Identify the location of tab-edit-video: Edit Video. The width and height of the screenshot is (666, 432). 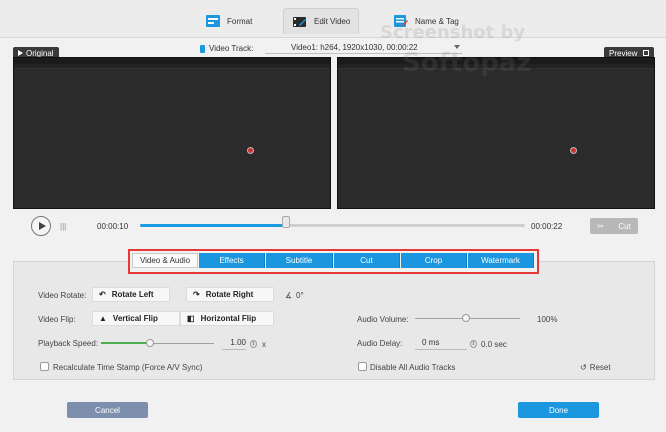
(321, 21).